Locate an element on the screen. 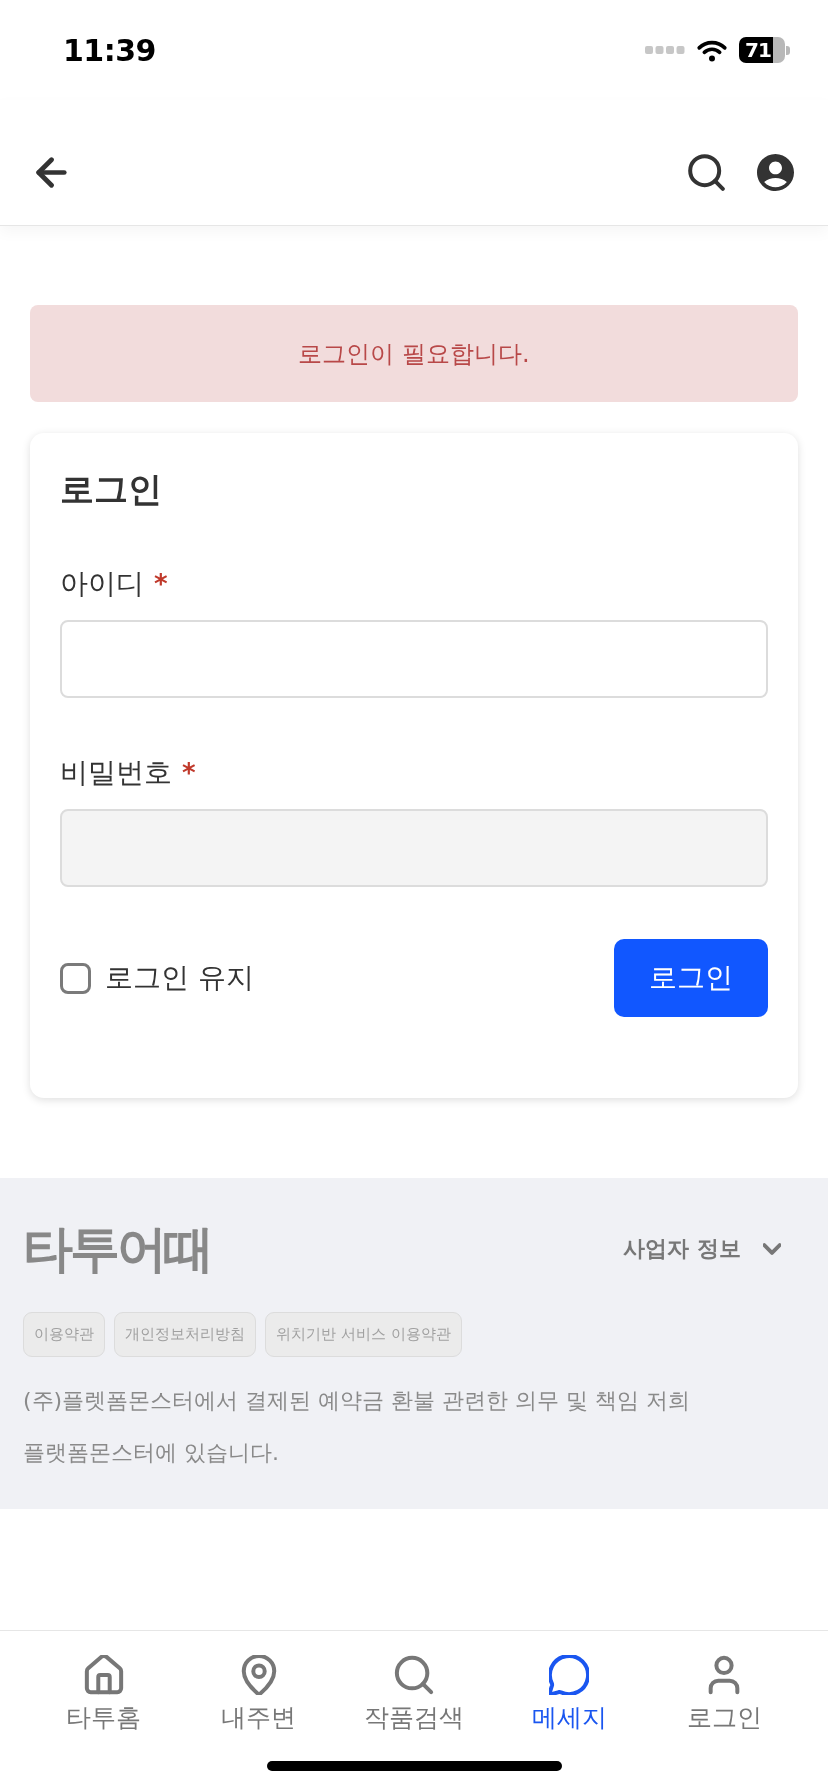 The height and width of the screenshot is (1792, 828). profile-button is located at coordinates (775, 172).